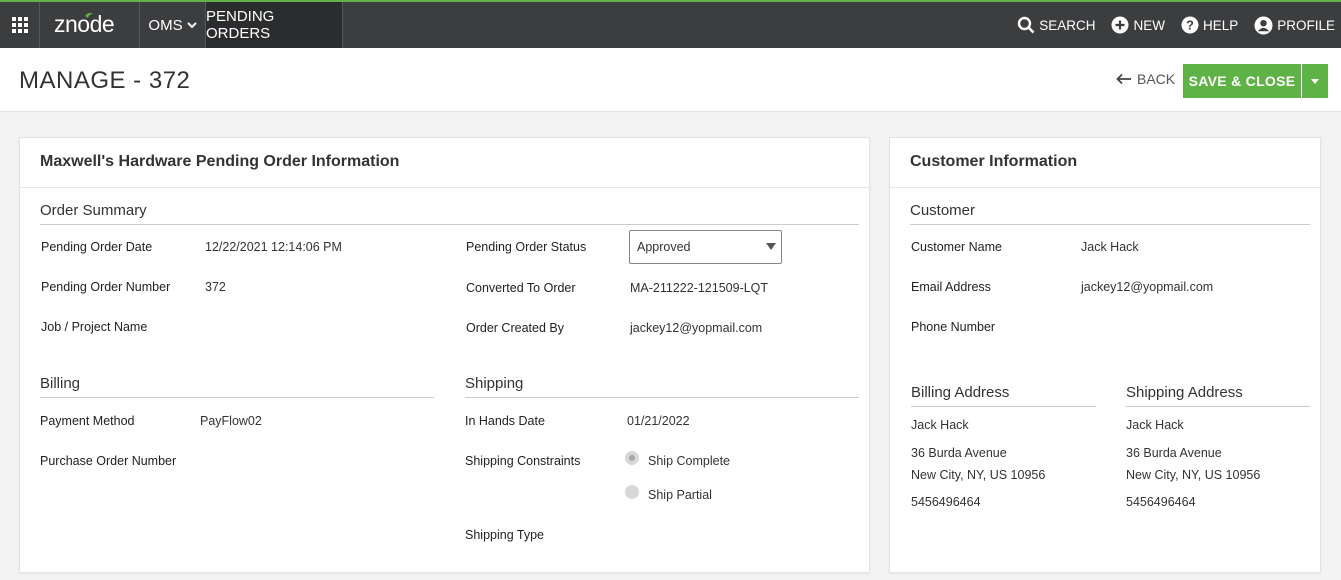 This screenshot has height=580, width=1341. I want to click on billing-address-heading: Billing Address, so click(1003, 395).